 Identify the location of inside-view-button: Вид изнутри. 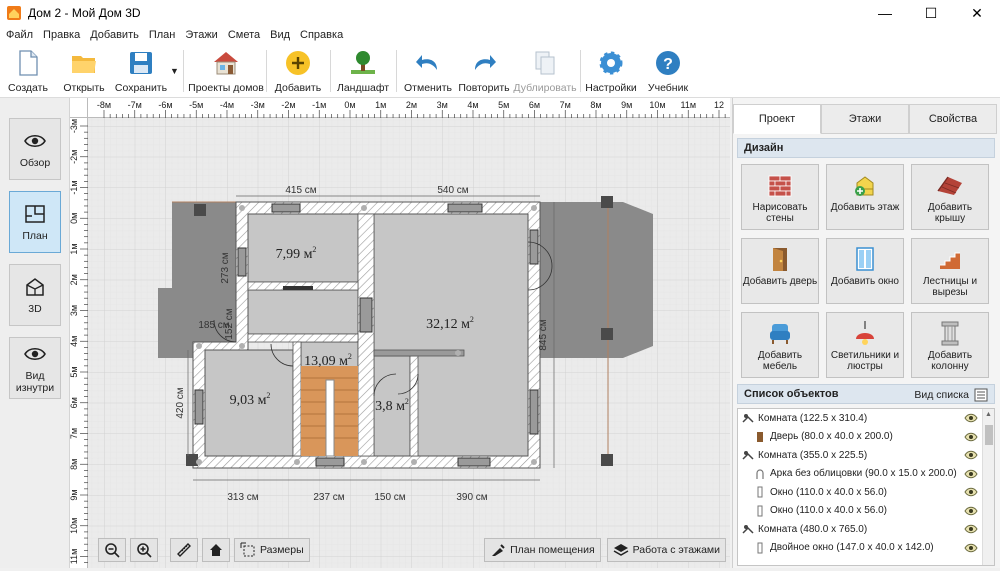
(35, 368).